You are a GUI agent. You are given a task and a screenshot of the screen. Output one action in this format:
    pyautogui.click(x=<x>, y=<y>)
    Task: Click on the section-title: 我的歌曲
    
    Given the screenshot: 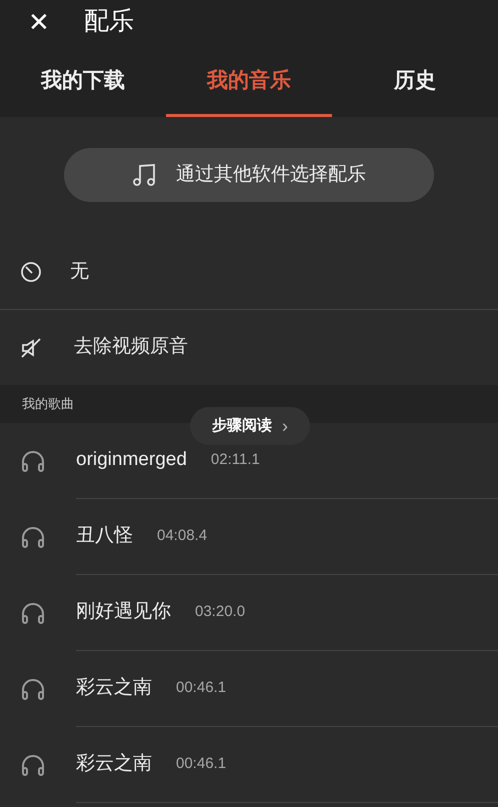 What is the action you would take?
    pyautogui.click(x=48, y=404)
    